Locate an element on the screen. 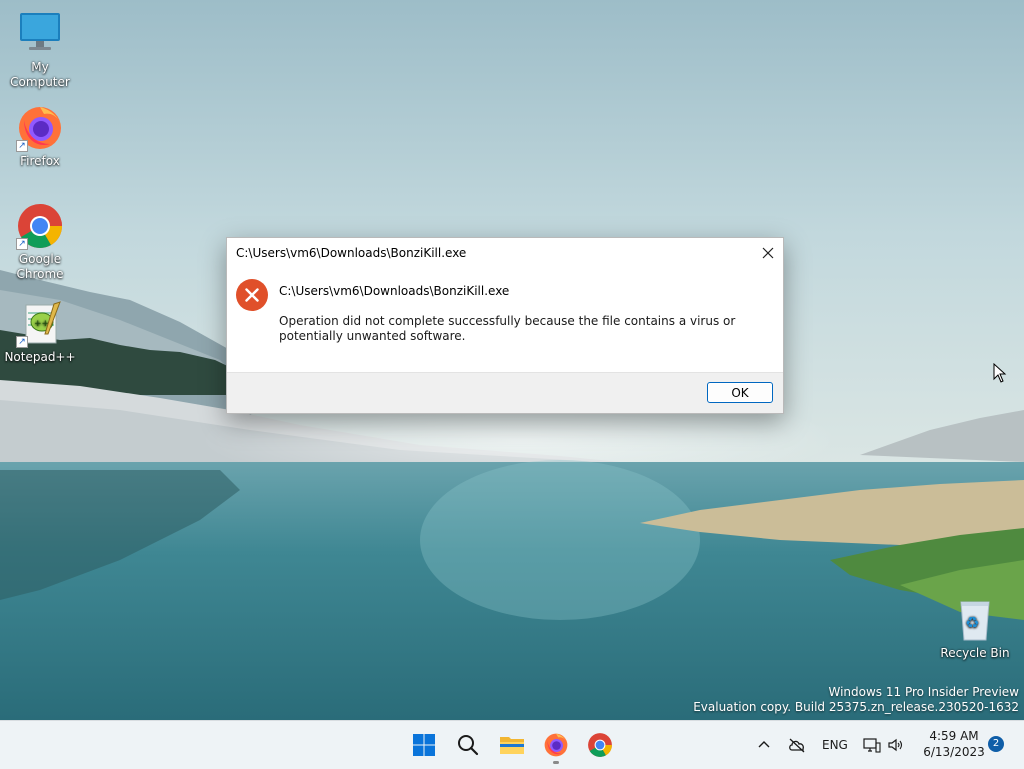 This screenshot has width=1024, height=769. mouse-cursor-icon is located at coordinates (1000, 374).